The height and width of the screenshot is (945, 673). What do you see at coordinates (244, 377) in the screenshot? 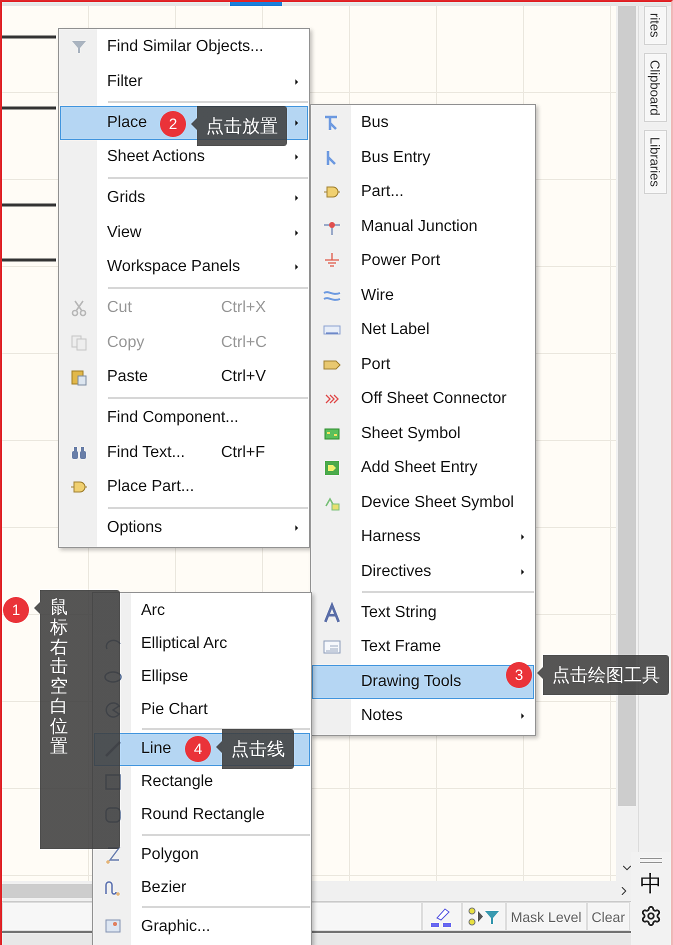
I see `shortcut-text: Ctrl+V` at bounding box center [244, 377].